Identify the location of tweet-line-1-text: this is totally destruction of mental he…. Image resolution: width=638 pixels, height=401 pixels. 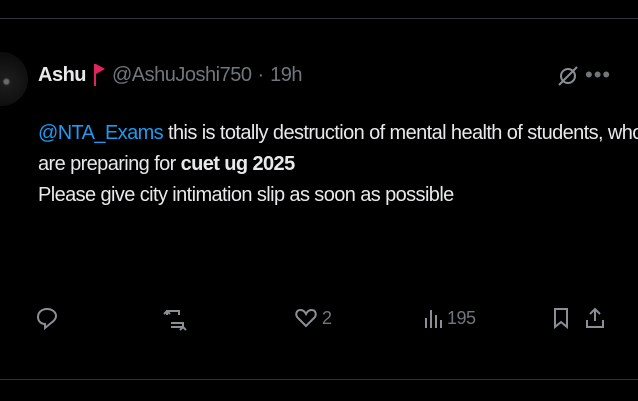
(400, 133).